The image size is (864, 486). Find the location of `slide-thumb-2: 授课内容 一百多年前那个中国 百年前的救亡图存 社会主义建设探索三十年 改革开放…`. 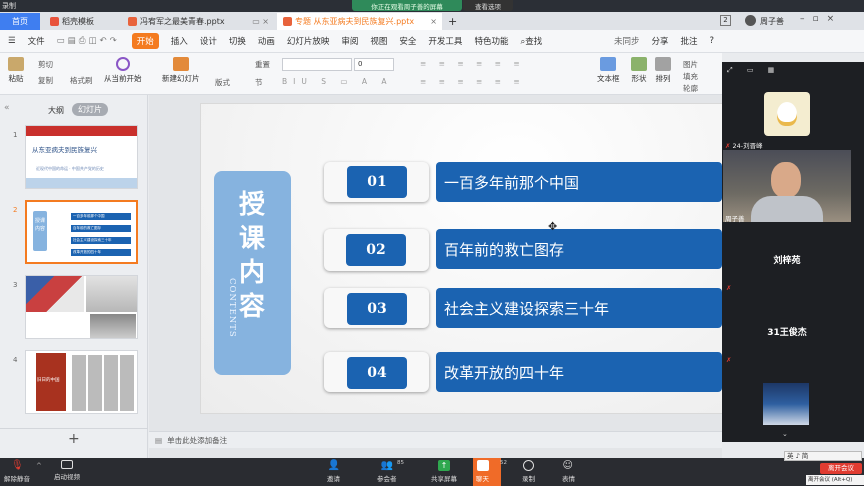

slide-thumb-2: 授课内容 一百多年前那个中国 百年前的救亡图存 社会主义建设探索三十年 改革开放… is located at coordinates (81, 232).